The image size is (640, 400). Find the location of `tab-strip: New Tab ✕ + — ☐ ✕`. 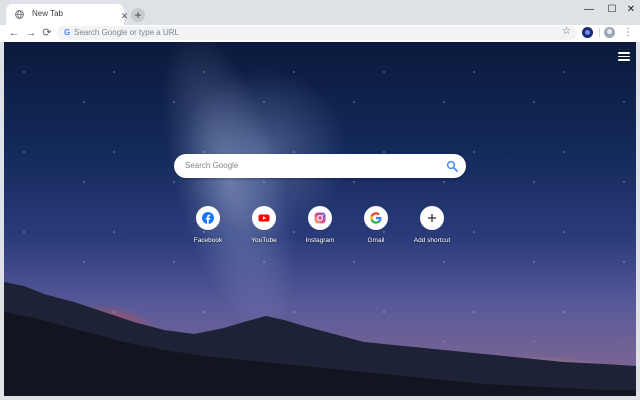

tab-strip: New Tab ✕ + — ☐ ✕ is located at coordinates (320, 12).